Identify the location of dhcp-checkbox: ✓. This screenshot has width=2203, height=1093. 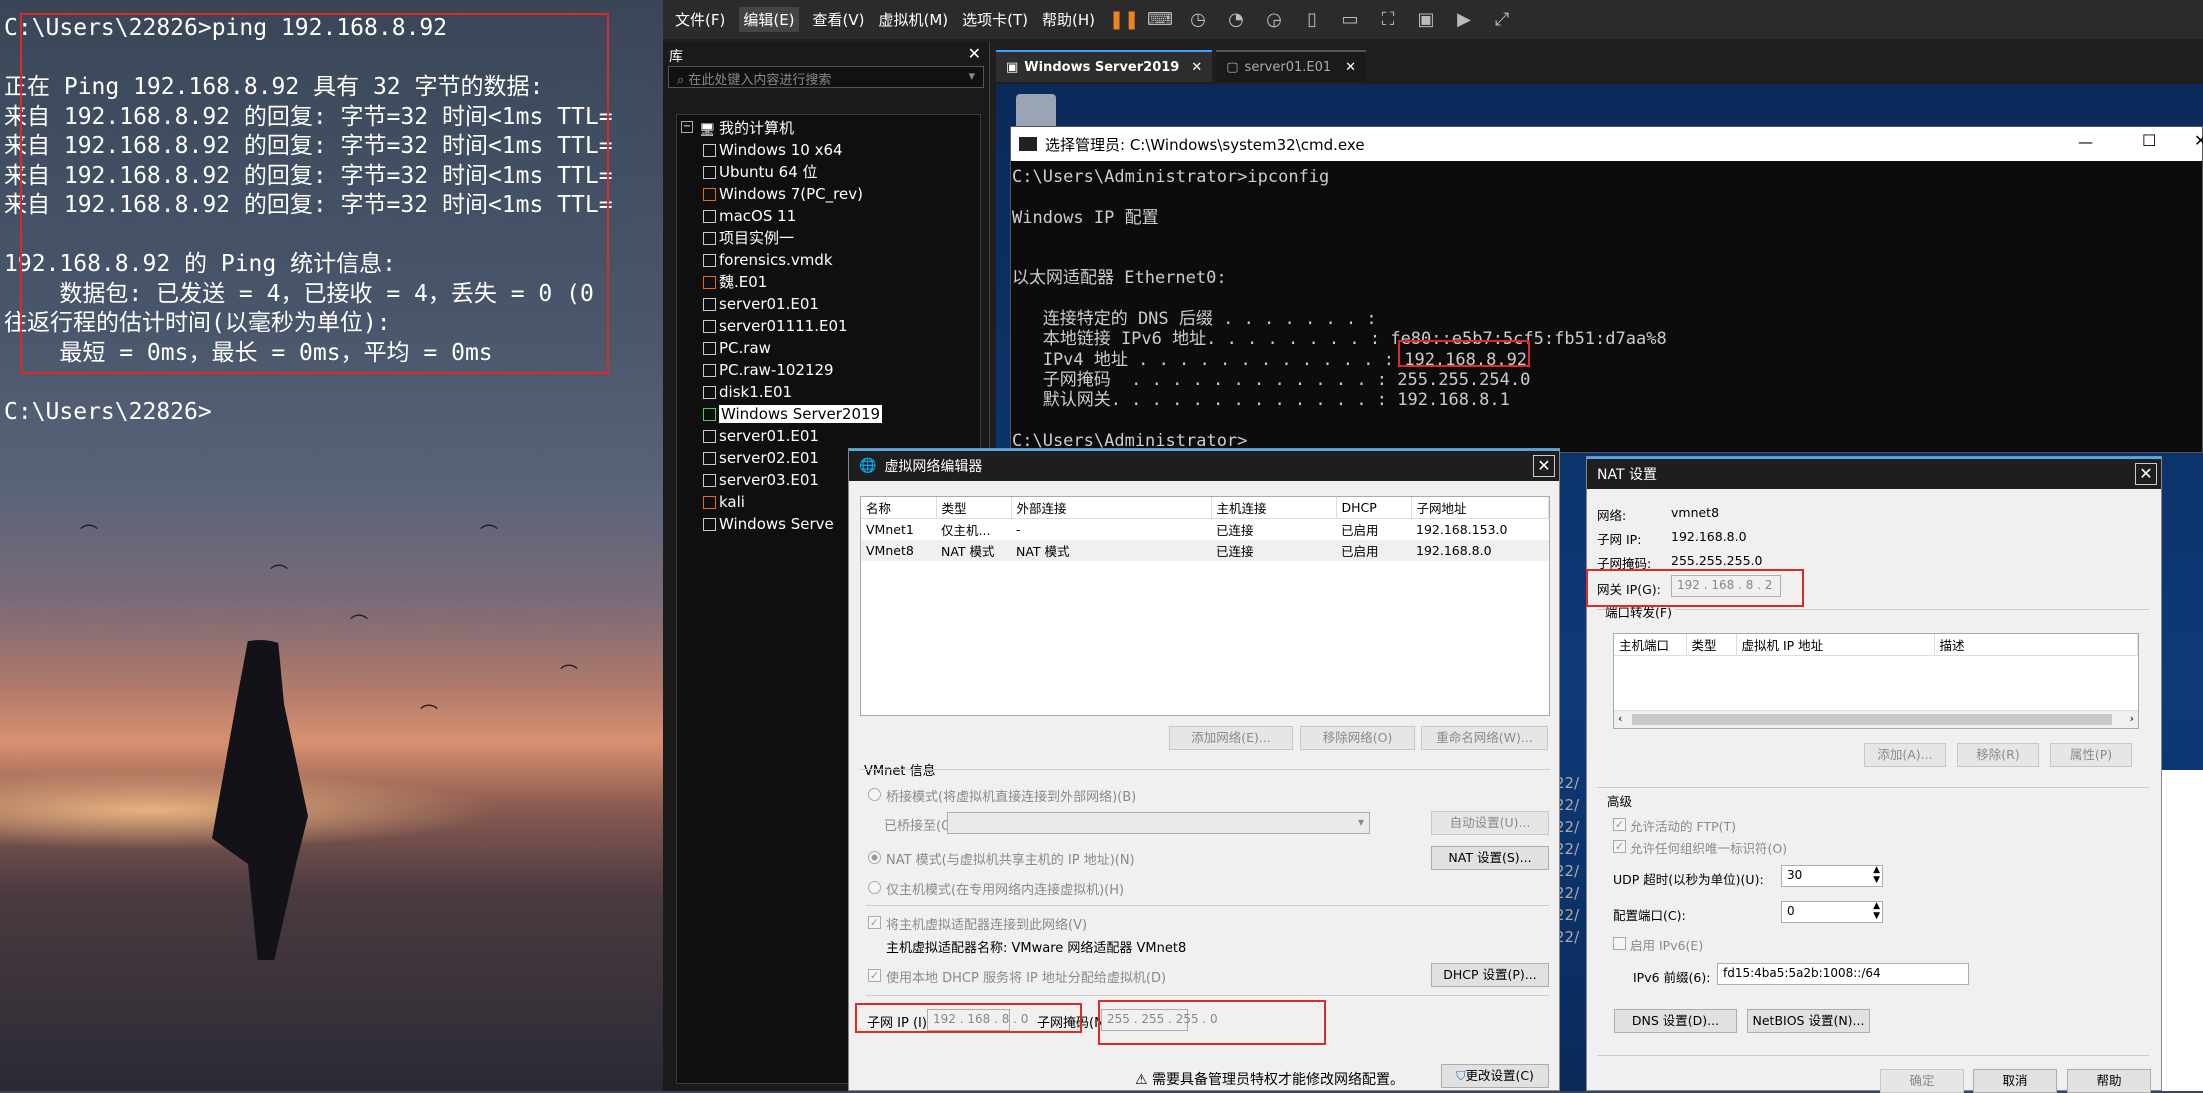
(874, 975).